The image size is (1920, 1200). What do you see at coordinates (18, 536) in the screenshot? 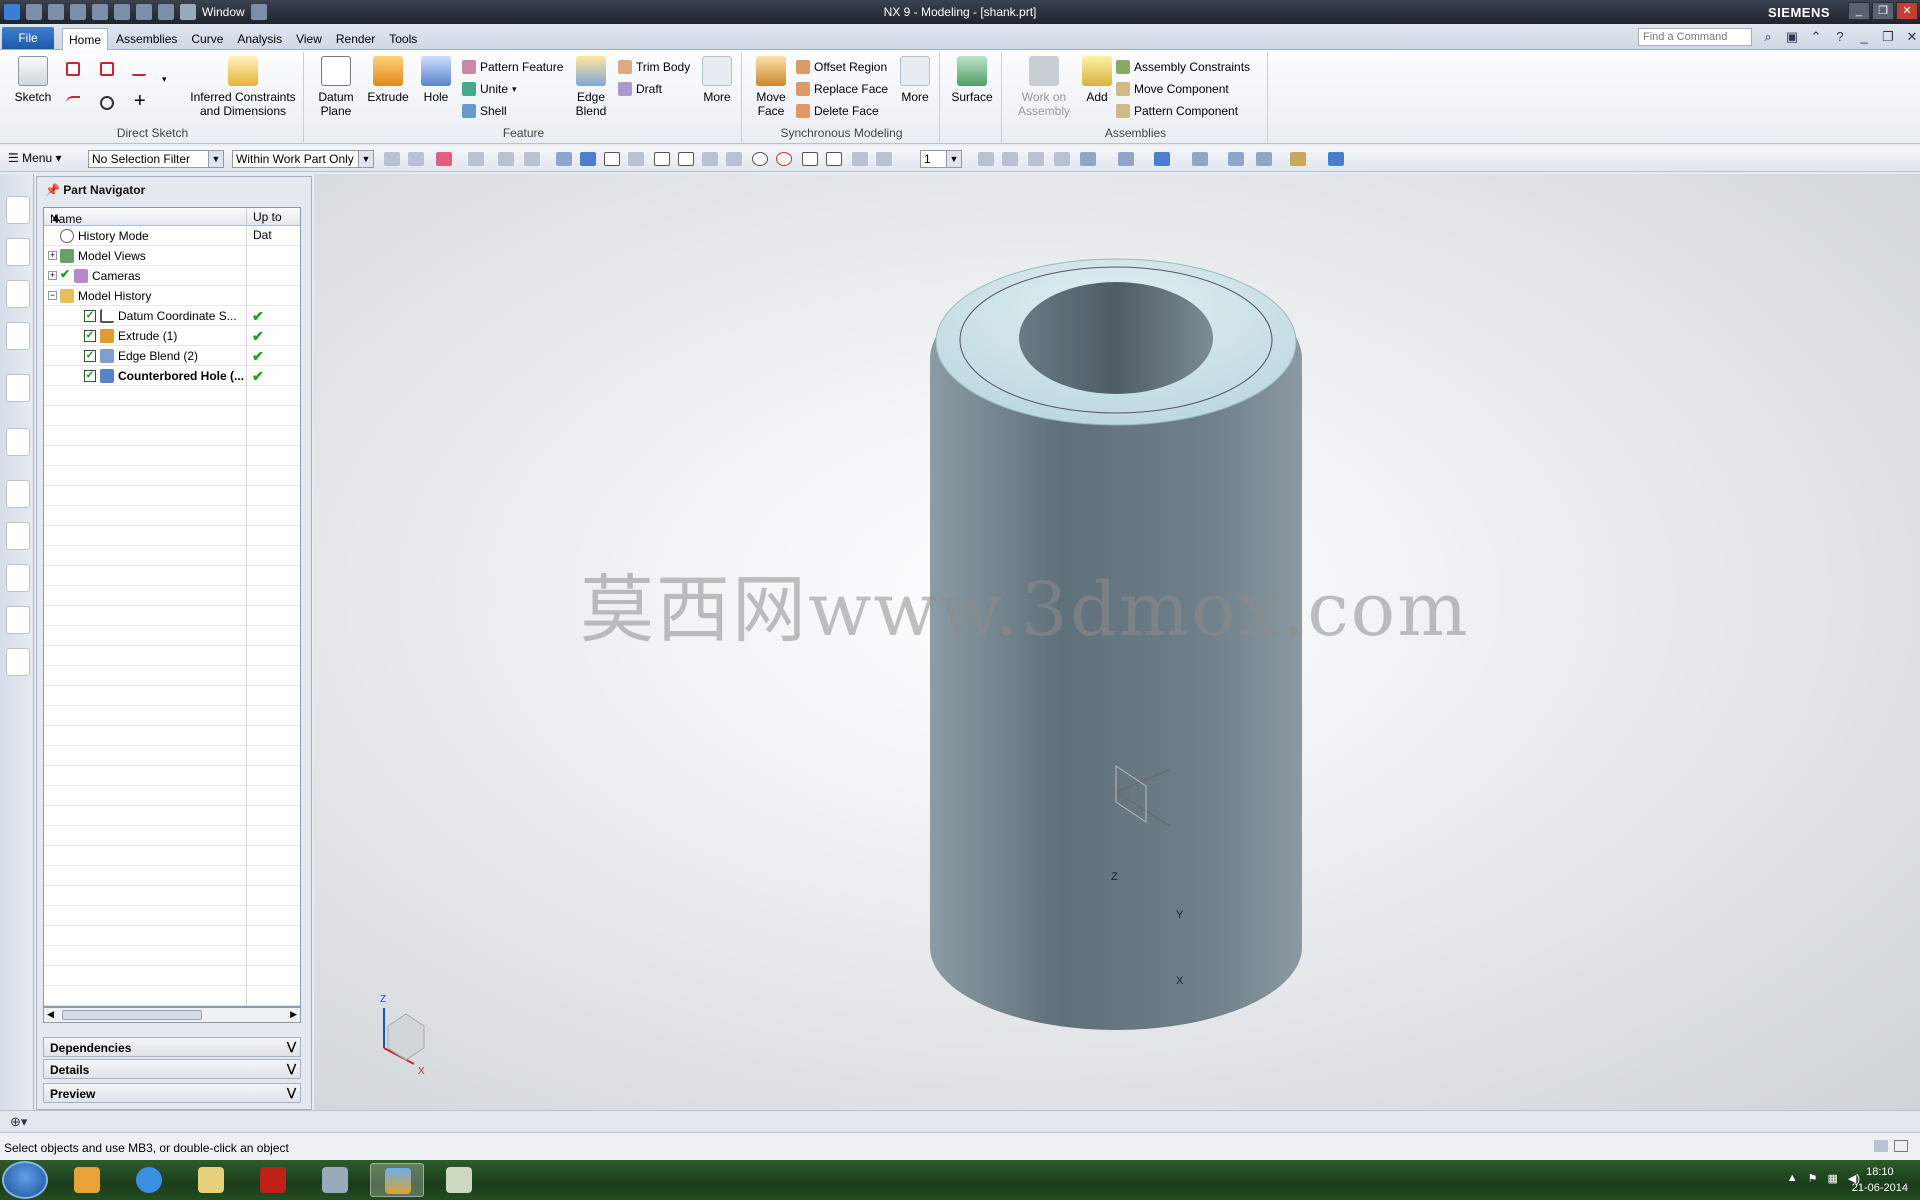
I see `process-studio-icon` at bounding box center [18, 536].